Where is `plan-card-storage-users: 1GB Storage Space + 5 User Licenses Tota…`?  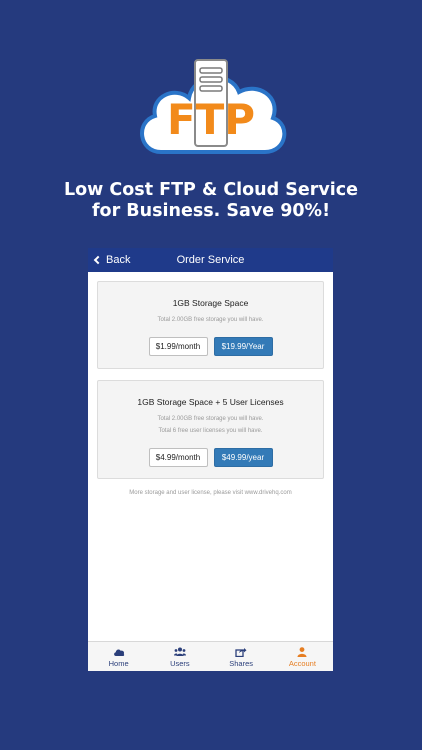
plan-card-storage-users: 1GB Storage Space + 5 User Licenses Tota… is located at coordinates (210, 429).